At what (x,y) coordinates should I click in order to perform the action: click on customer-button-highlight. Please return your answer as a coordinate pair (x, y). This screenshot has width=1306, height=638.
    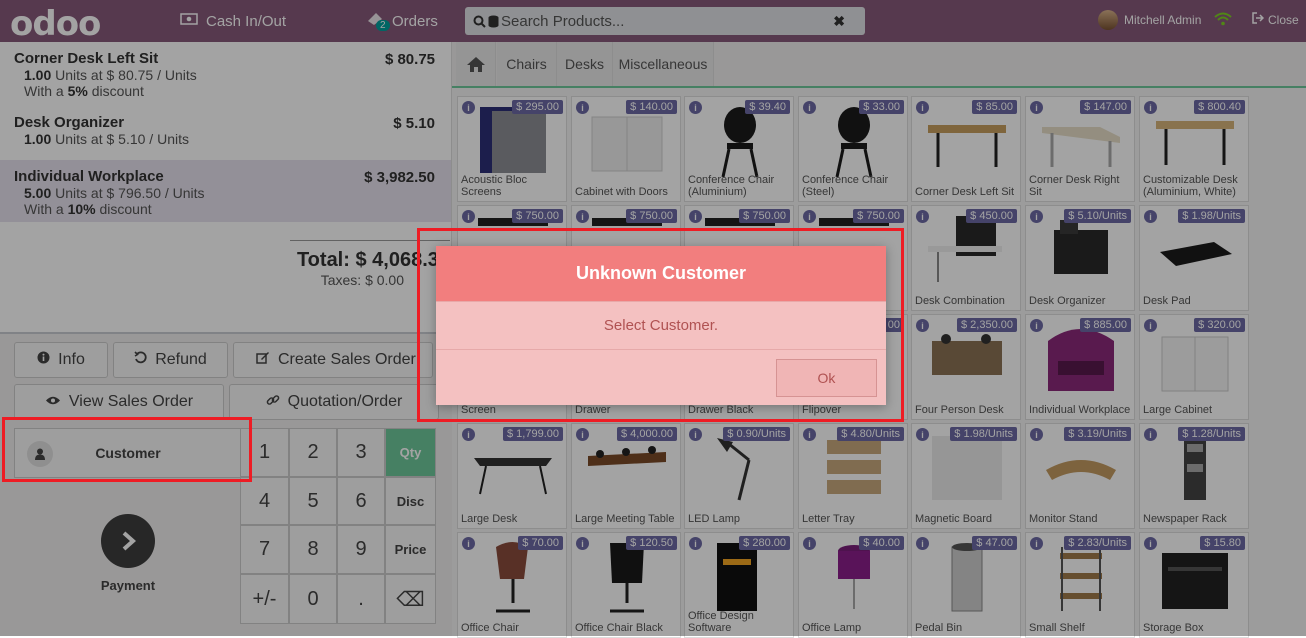
    Looking at the image, I should click on (127, 449).